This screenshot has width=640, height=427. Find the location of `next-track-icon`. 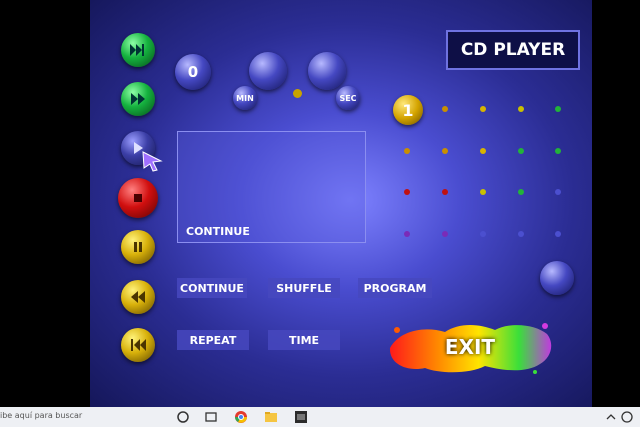

next-track-icon is located at coordinates (137, 50).